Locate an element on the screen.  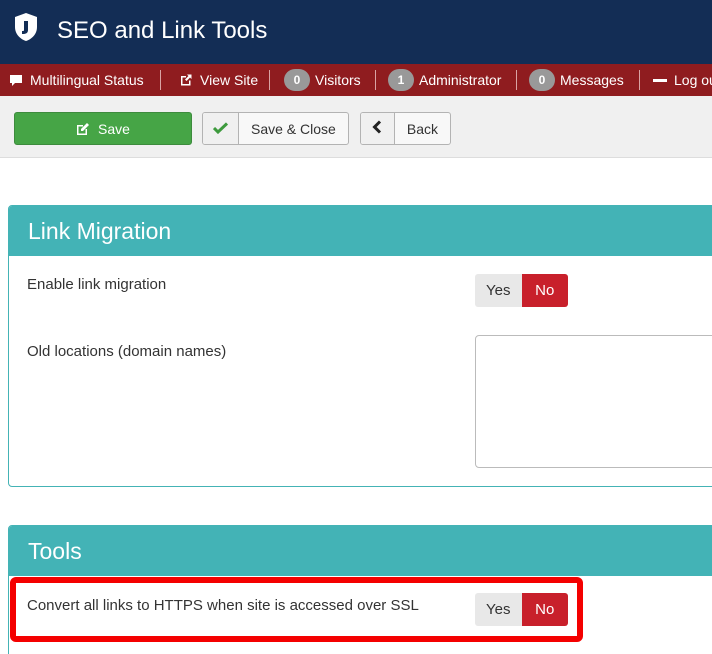
multilingual-status-link: Multilingual Status is located at coordinates (76, 80).